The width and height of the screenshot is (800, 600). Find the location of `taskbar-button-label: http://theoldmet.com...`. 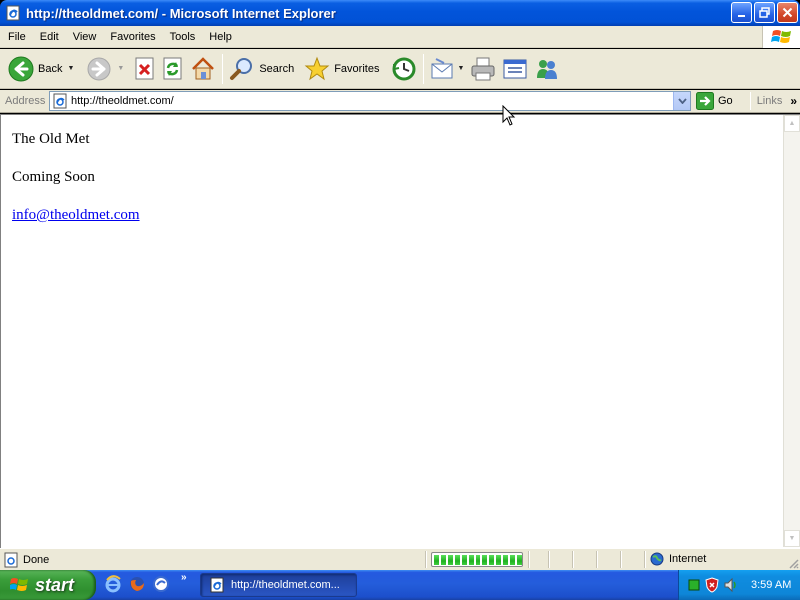

taskbar-button-label: http://theoldmet.com... is located at coordinates (285, 585).